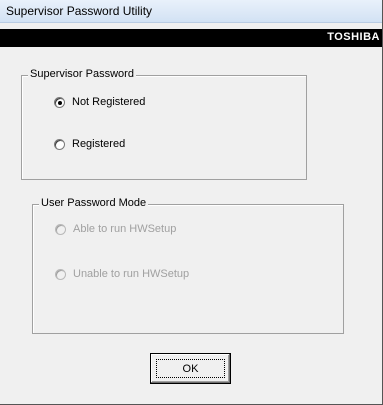  I want to click on window-title: Supervisor Password Utility, so click(79, 11).